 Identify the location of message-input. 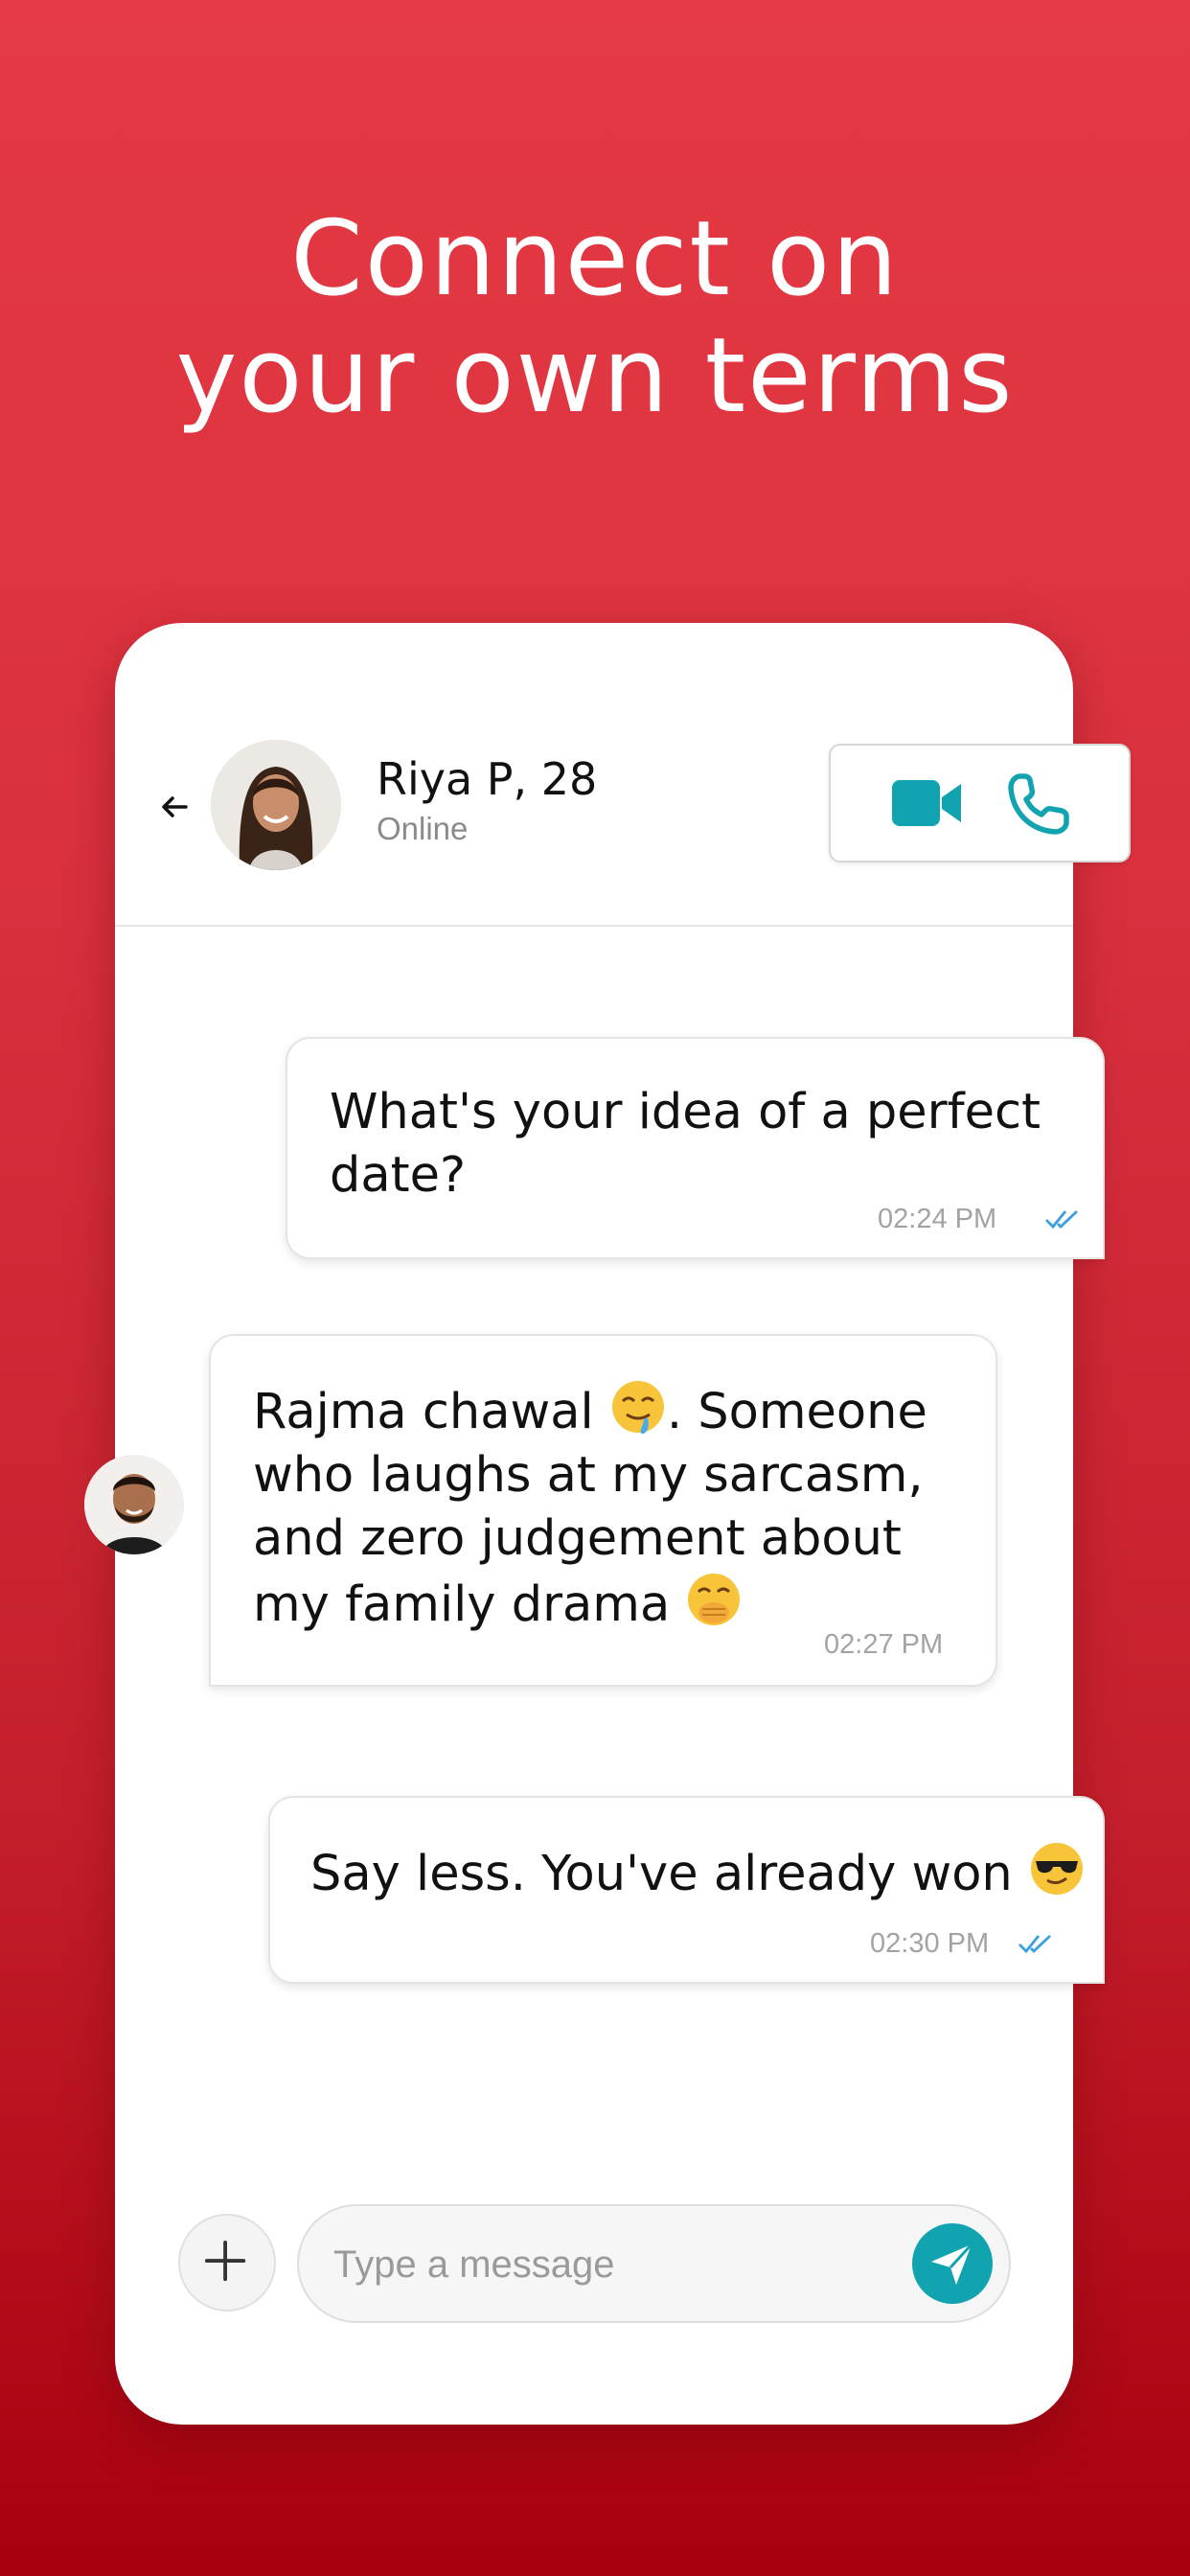
(602, 2264).